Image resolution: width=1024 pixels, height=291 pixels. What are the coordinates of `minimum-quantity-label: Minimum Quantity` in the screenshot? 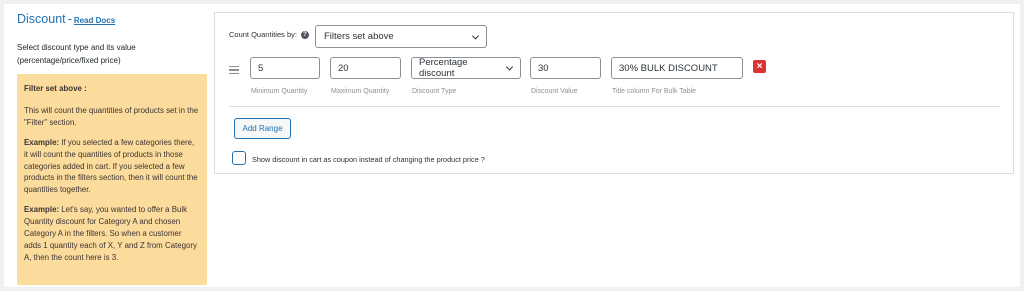 It's located at (279, 91).